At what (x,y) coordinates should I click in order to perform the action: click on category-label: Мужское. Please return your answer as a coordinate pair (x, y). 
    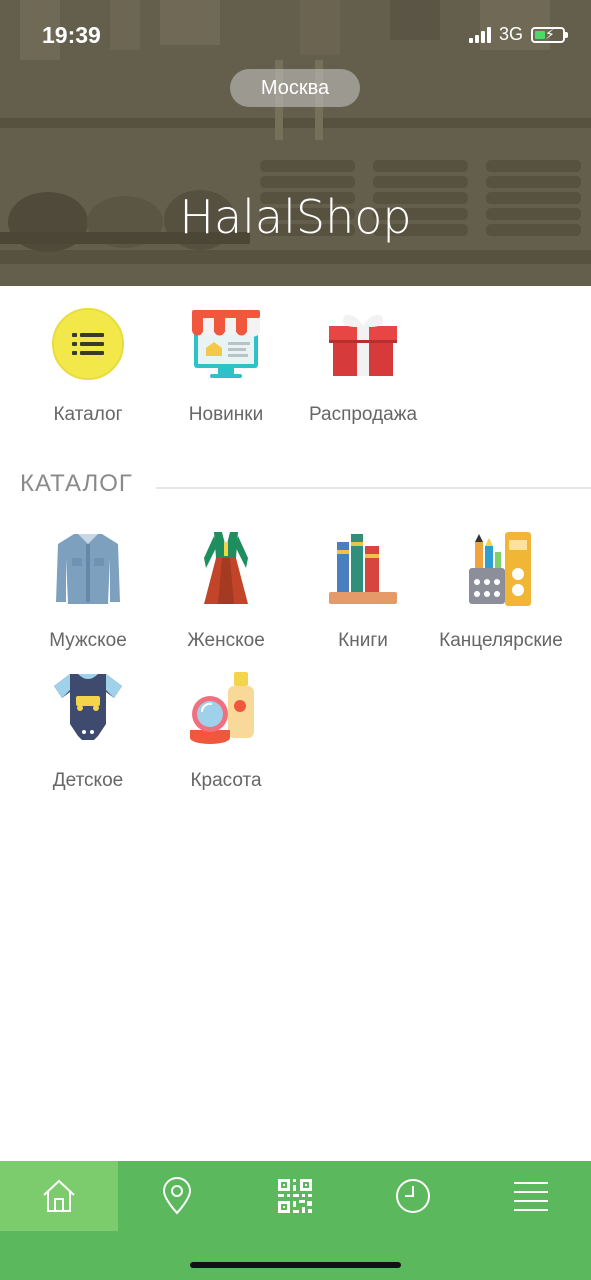
    Looking at the image, I should click on (88, 640).